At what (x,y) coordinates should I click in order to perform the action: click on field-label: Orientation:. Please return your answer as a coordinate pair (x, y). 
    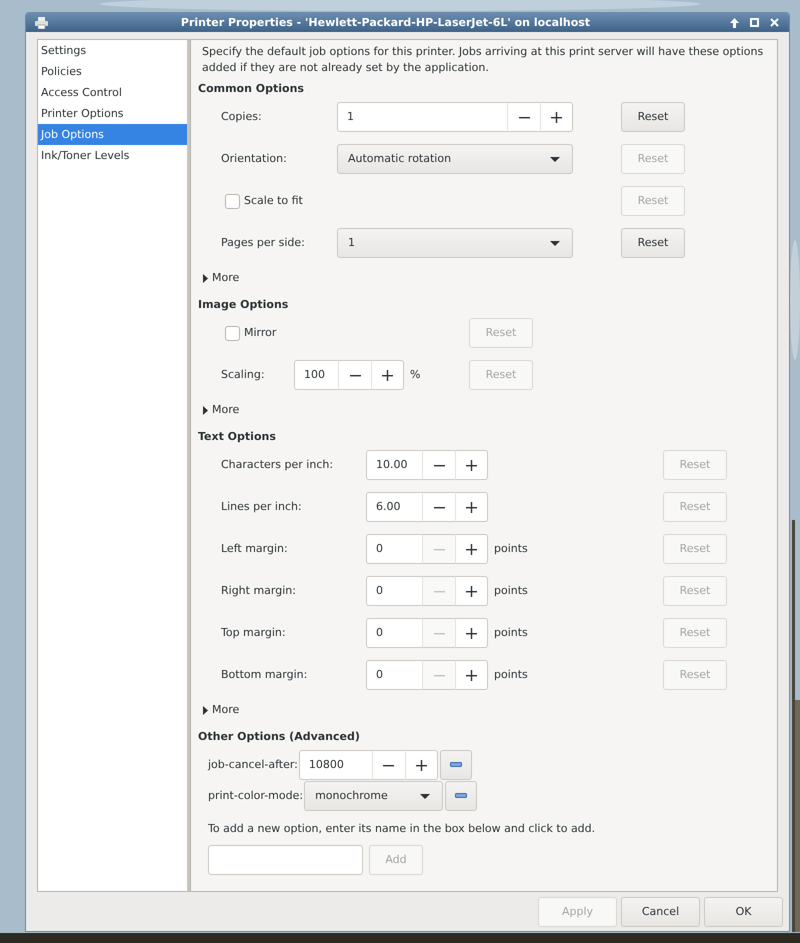
    Looking at the image, I should click on (254, 159).